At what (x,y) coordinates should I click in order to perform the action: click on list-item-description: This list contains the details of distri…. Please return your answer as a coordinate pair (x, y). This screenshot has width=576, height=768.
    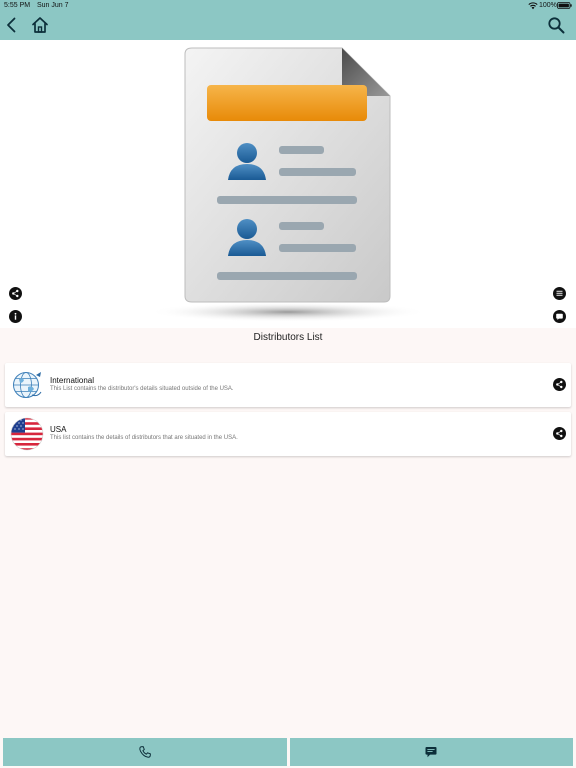
    Looking at the image, I should click on (144, 438).